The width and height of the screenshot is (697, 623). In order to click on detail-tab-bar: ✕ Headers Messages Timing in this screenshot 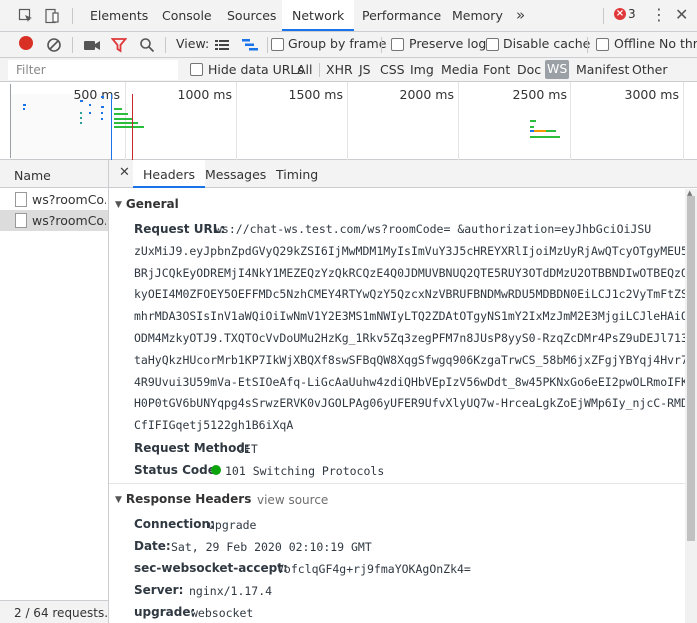, I will do `click(403, 174)`.